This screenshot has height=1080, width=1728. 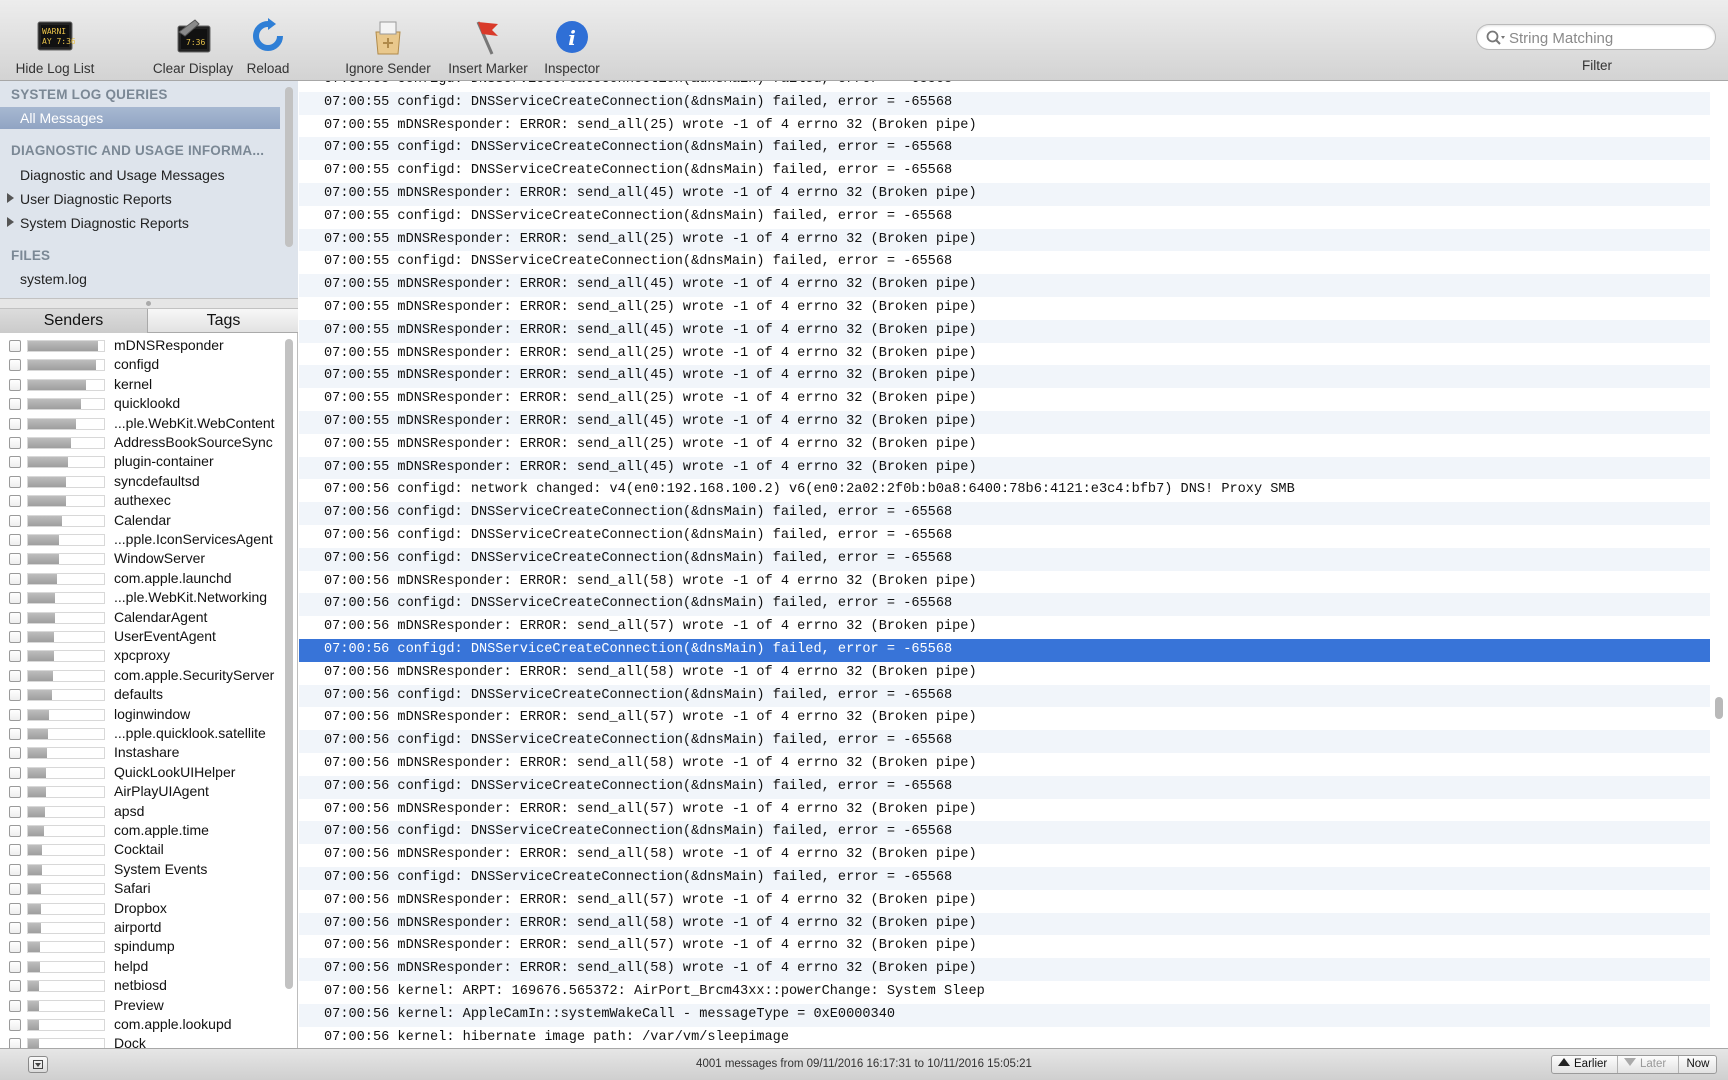 I want to click on sender-row: ...pple.quicklook.satellite, so click(x=141, y=733).